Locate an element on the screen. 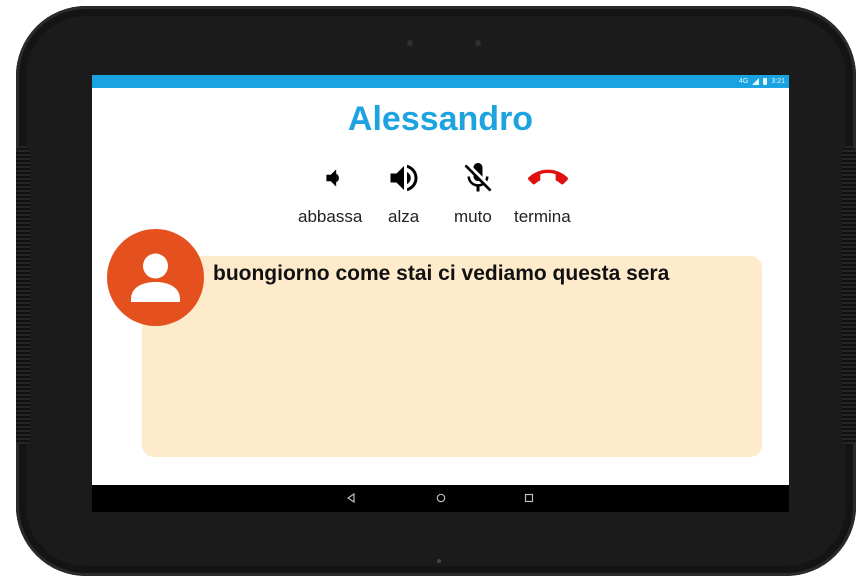  front-camera is located at coordinates (478, 43).